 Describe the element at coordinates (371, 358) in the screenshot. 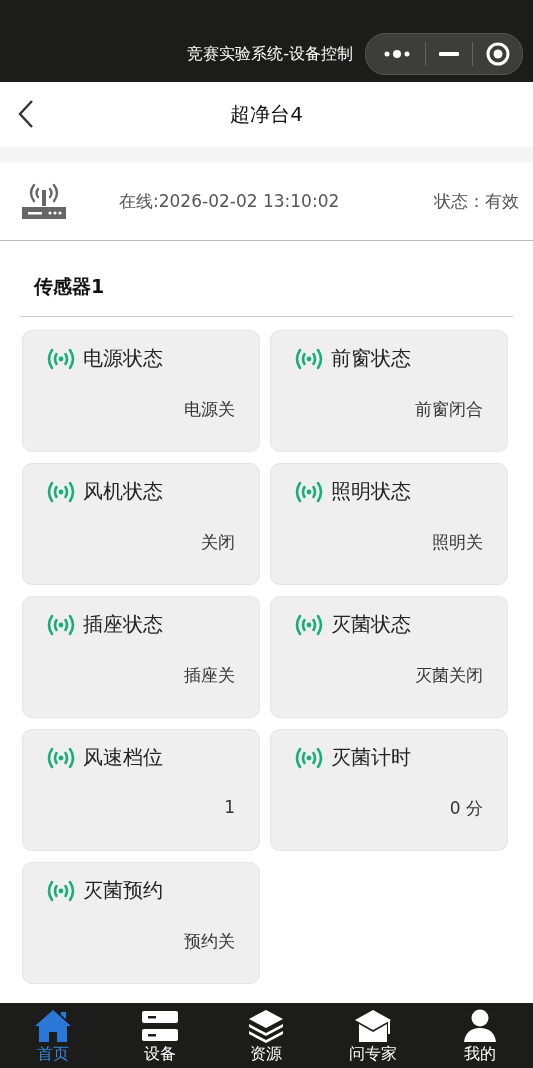

I see `sensor-name: 前窗状态` at that location.